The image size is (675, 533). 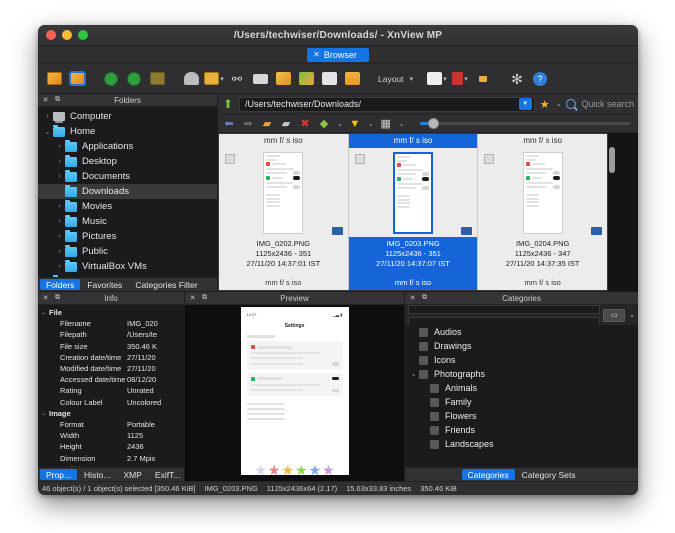 I want to click on tab-folders: Folders, so click(x=60, y=284).